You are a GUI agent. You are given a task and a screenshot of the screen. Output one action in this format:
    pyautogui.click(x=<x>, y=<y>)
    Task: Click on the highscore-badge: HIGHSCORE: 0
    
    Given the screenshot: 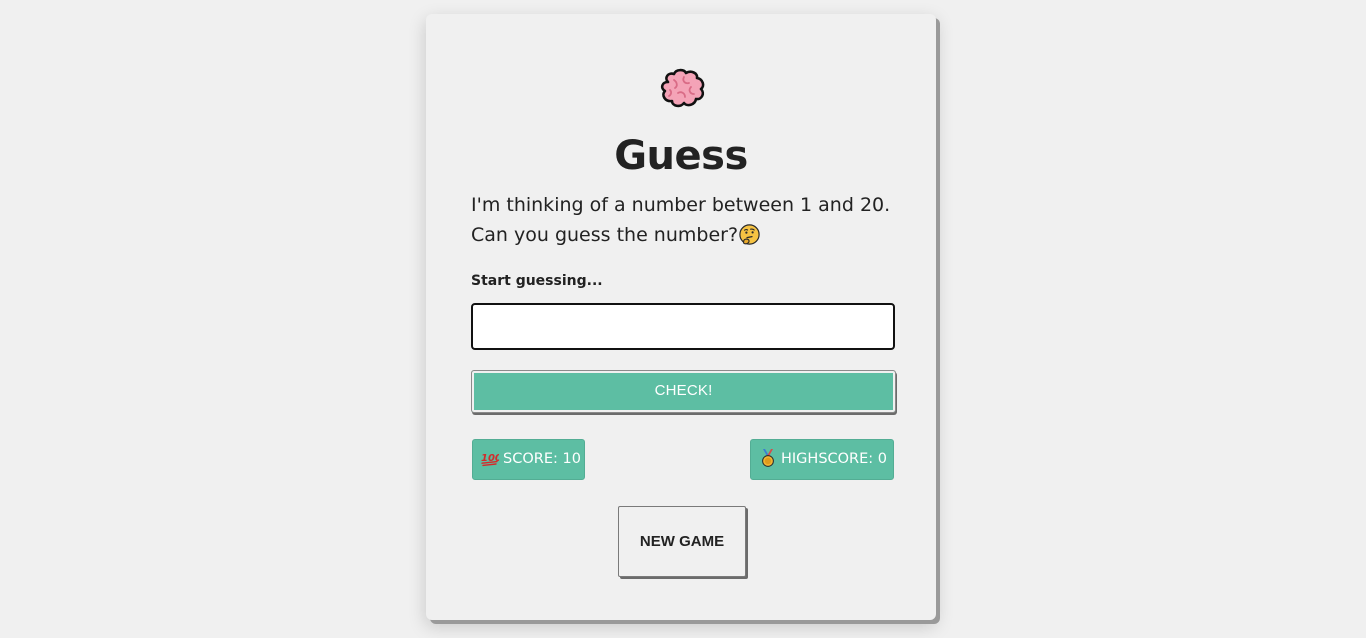 What is the action you would take?
    pyautogui.click(x=822, y=459)
    